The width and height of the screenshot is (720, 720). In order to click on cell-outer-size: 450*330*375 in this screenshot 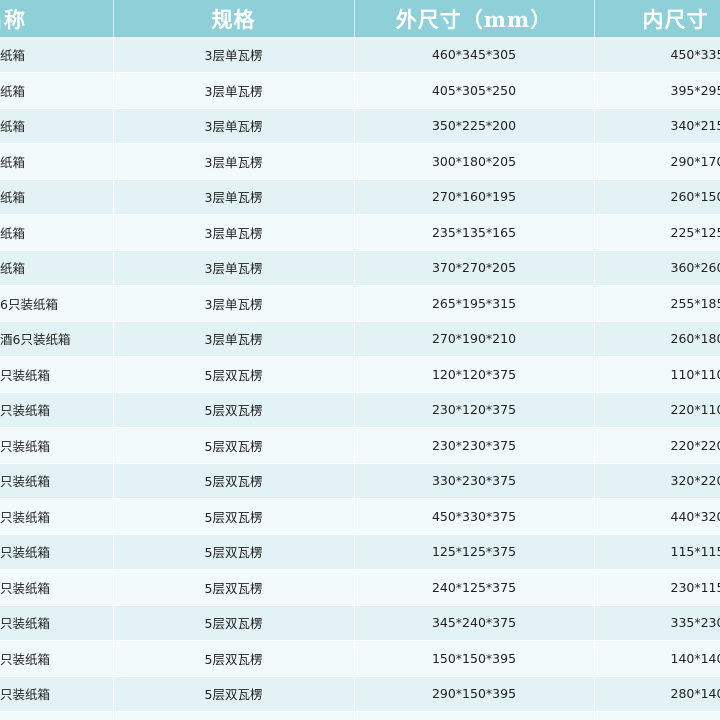, I will do `click(474, 516)`.